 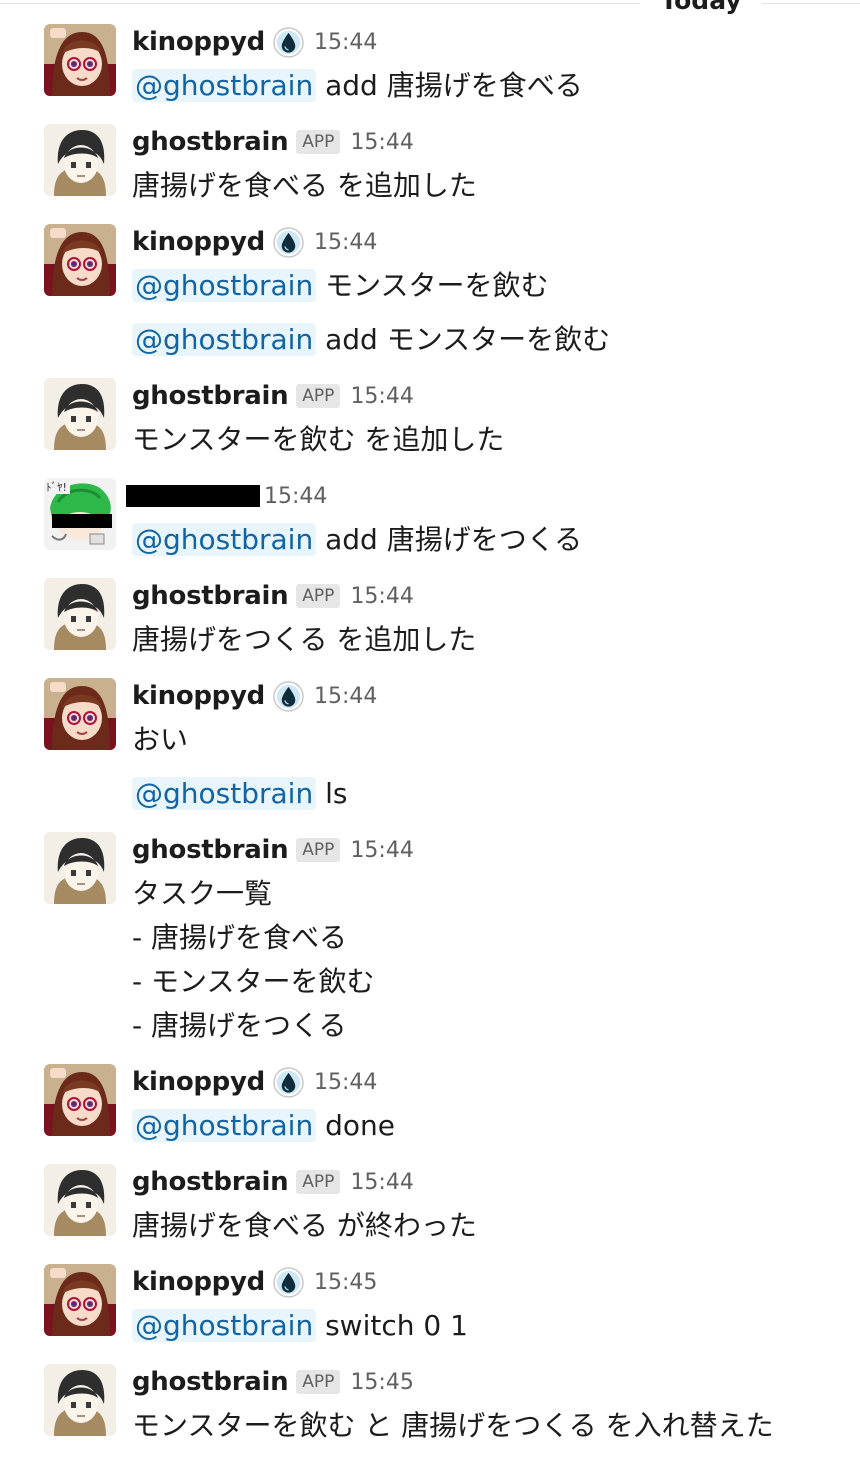 I want to click on message-body: 唐揚げを食べる が終わった, so click(x=304, y=1225).